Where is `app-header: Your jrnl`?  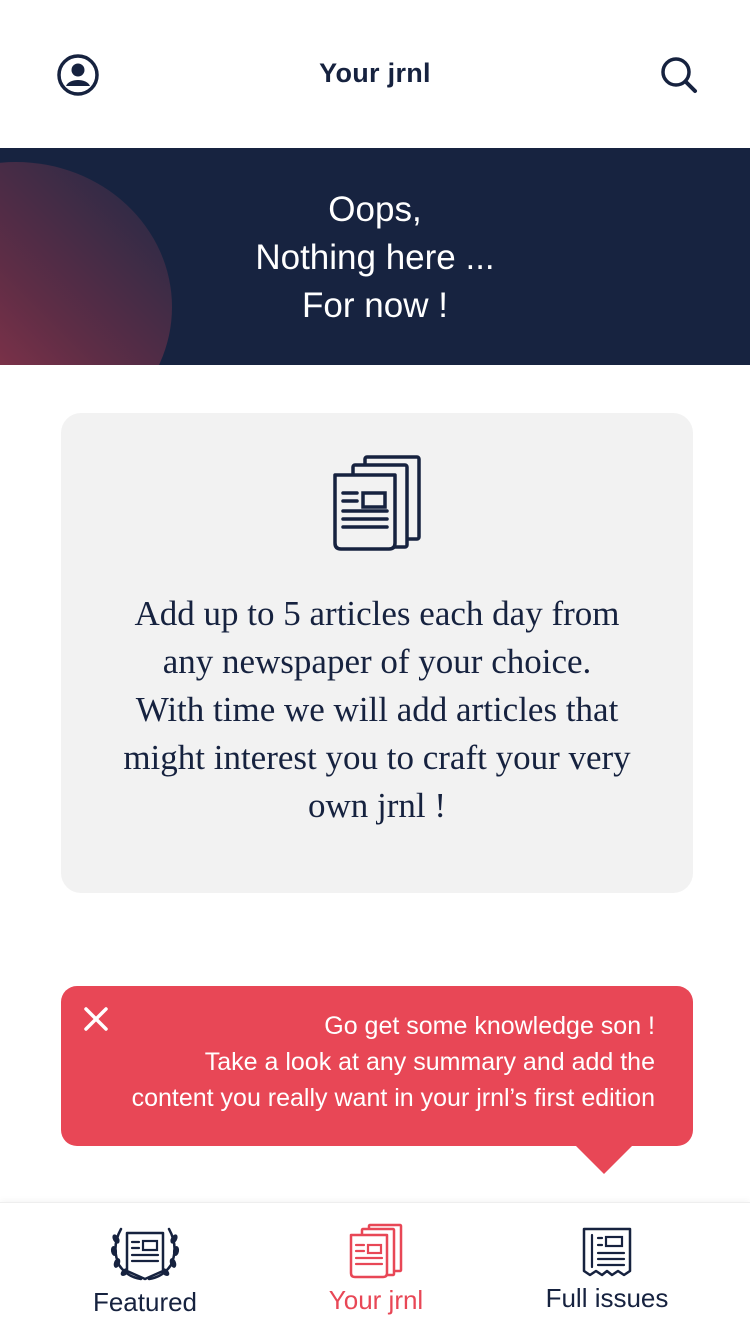
app-header: Your jrnl is located at coordinates (375, 74).